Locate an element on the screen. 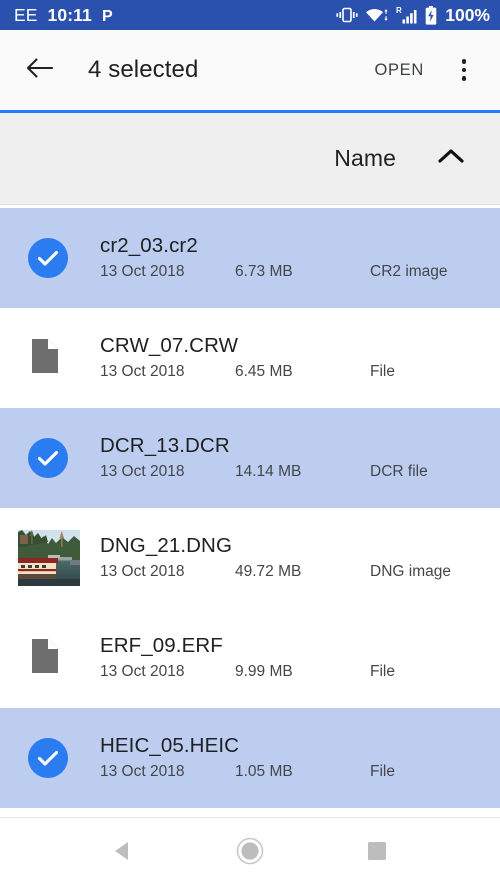 The width and height of the screenshot is (500, 889). app-bar: 4 selected OPEN is located at coordinates (250, 70).